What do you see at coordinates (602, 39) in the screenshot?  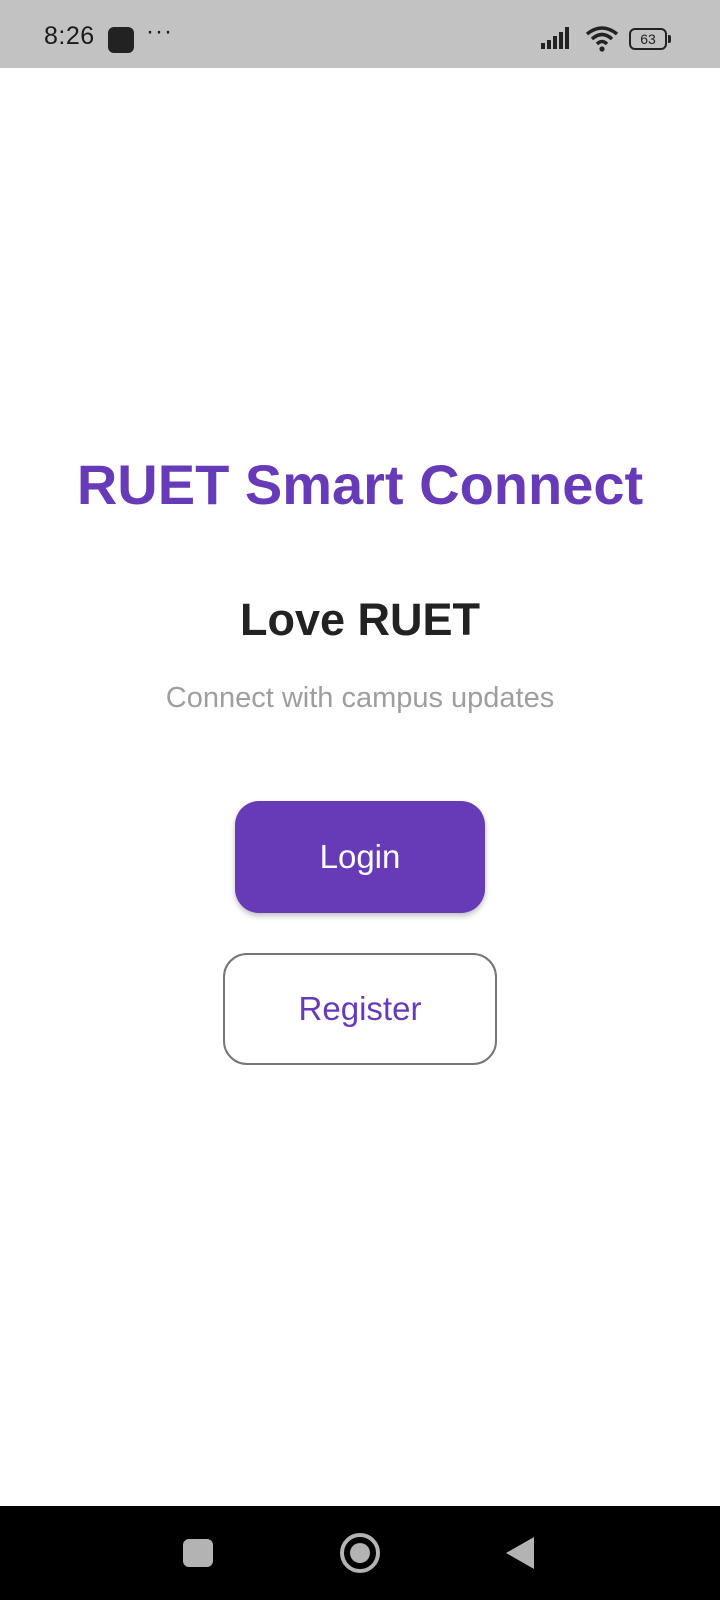 I see `wifi-icon` at bounding box center [602, 39].